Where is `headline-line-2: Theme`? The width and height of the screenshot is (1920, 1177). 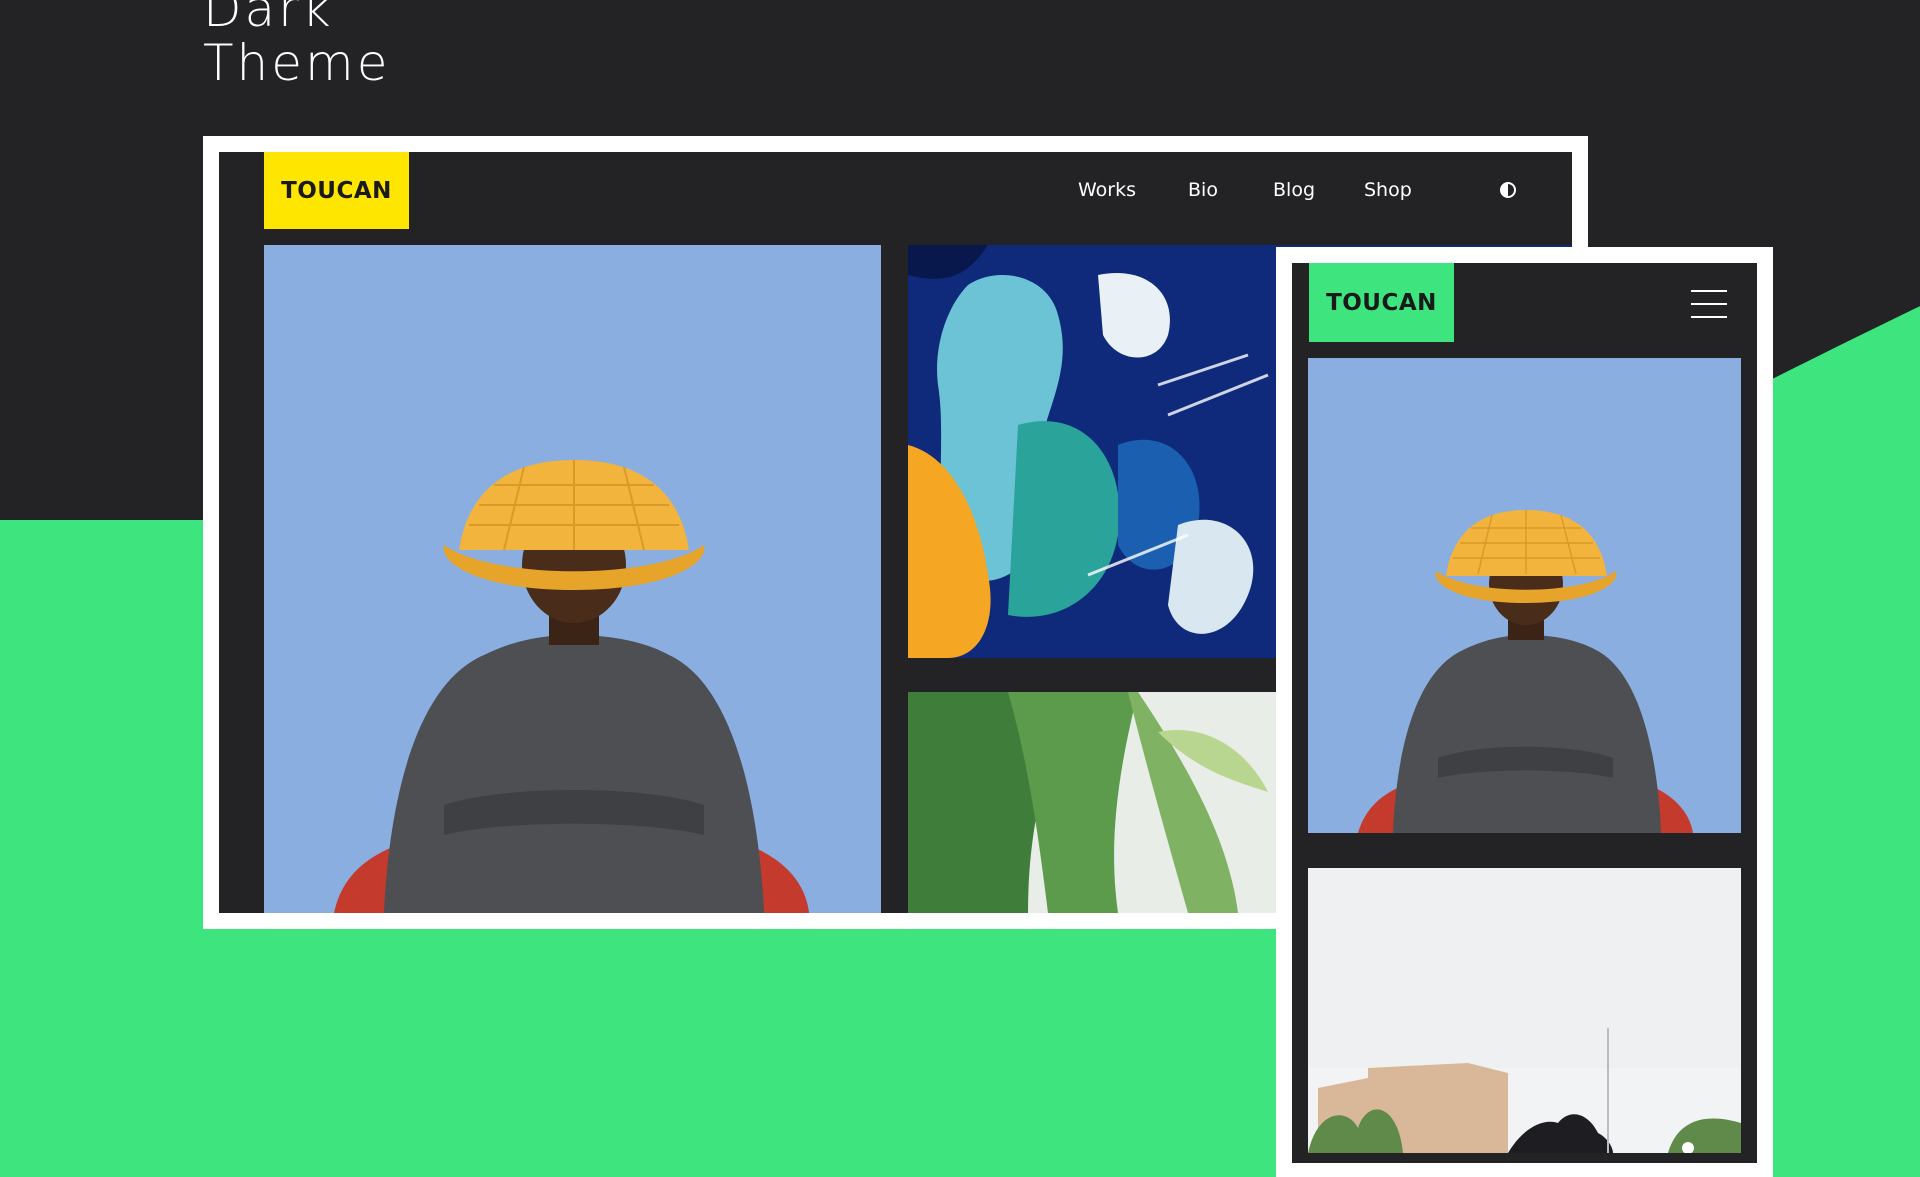
headline-line-2: Theme is located at coordinates (297, 63).